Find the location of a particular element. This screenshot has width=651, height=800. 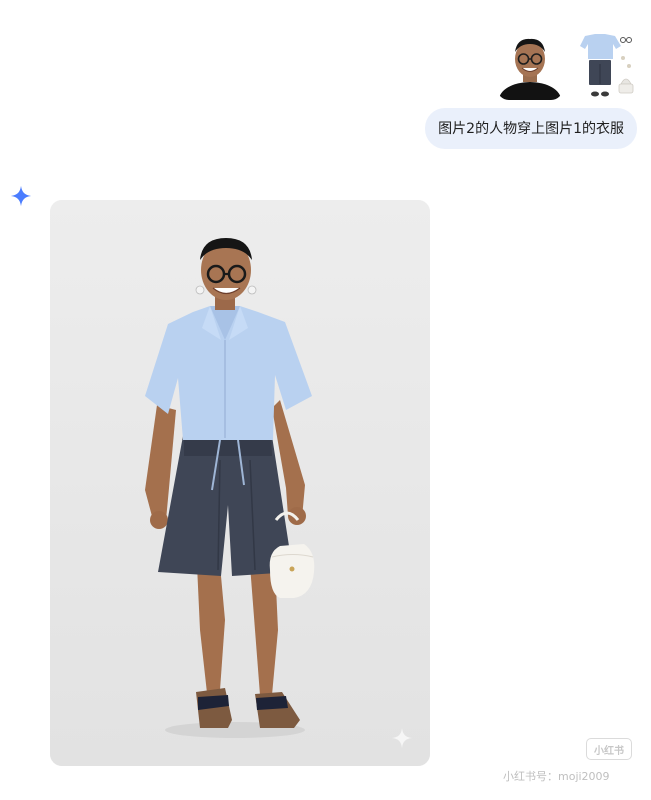

outfit-flatlay-illustration is located at coordinates (604, 66).